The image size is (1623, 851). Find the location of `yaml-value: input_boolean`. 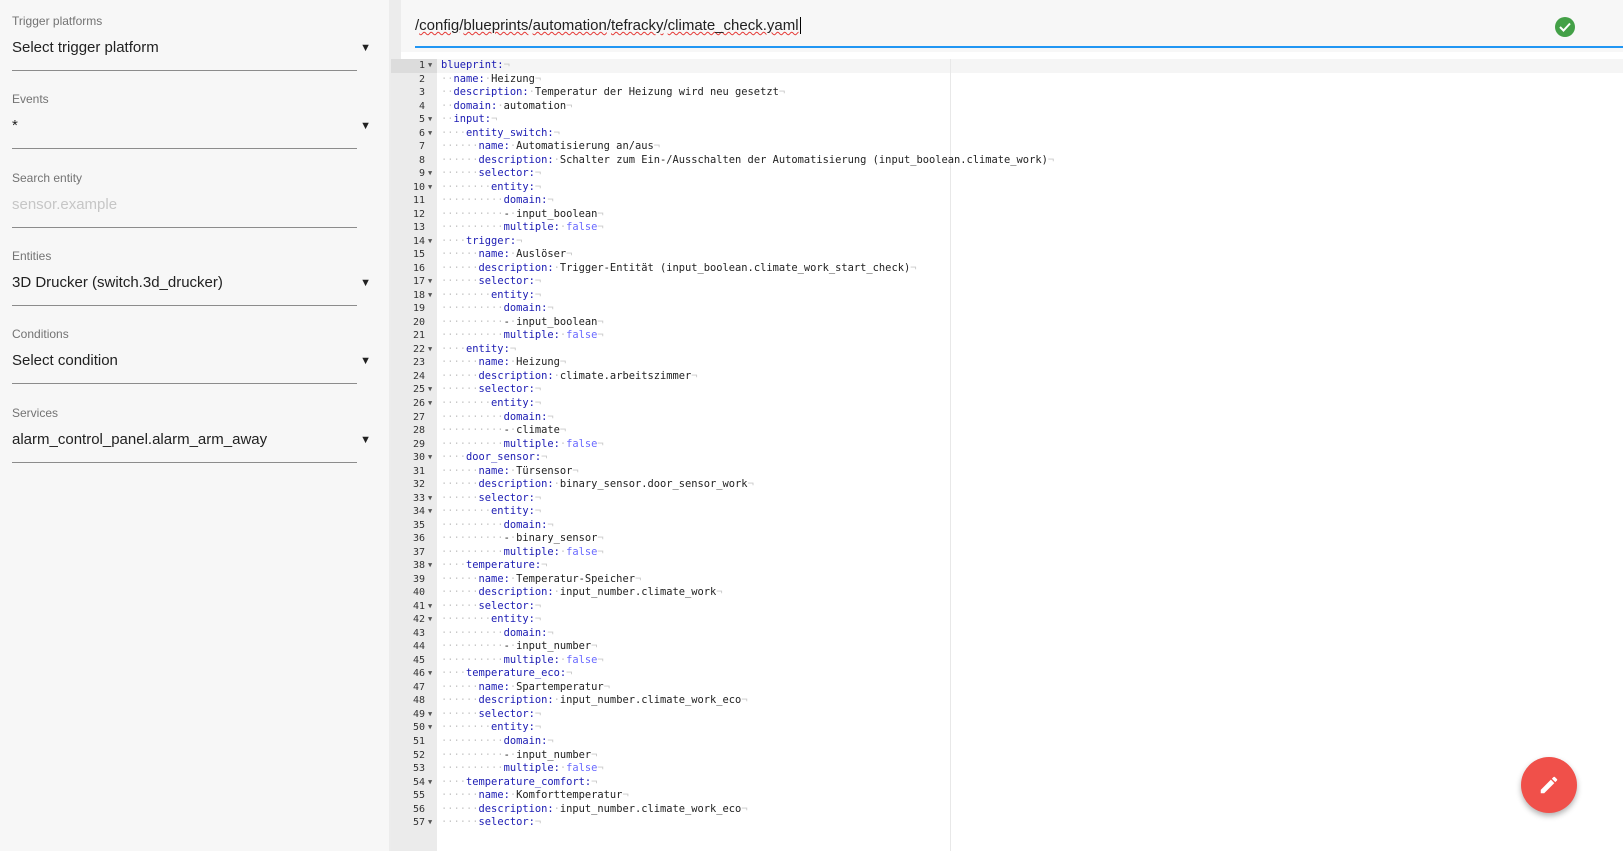

yaml-value: input_boolean is located at coordinates (557, 213).